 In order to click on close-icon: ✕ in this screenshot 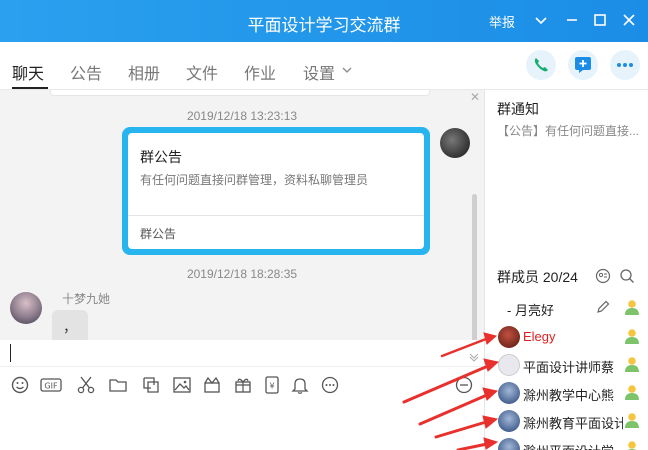, I will do `click(475, 97)`.